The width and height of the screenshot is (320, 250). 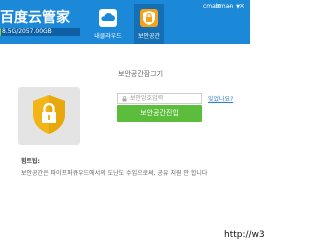 I want to click on menu-icon: ≡, so click(x=218, y=6).